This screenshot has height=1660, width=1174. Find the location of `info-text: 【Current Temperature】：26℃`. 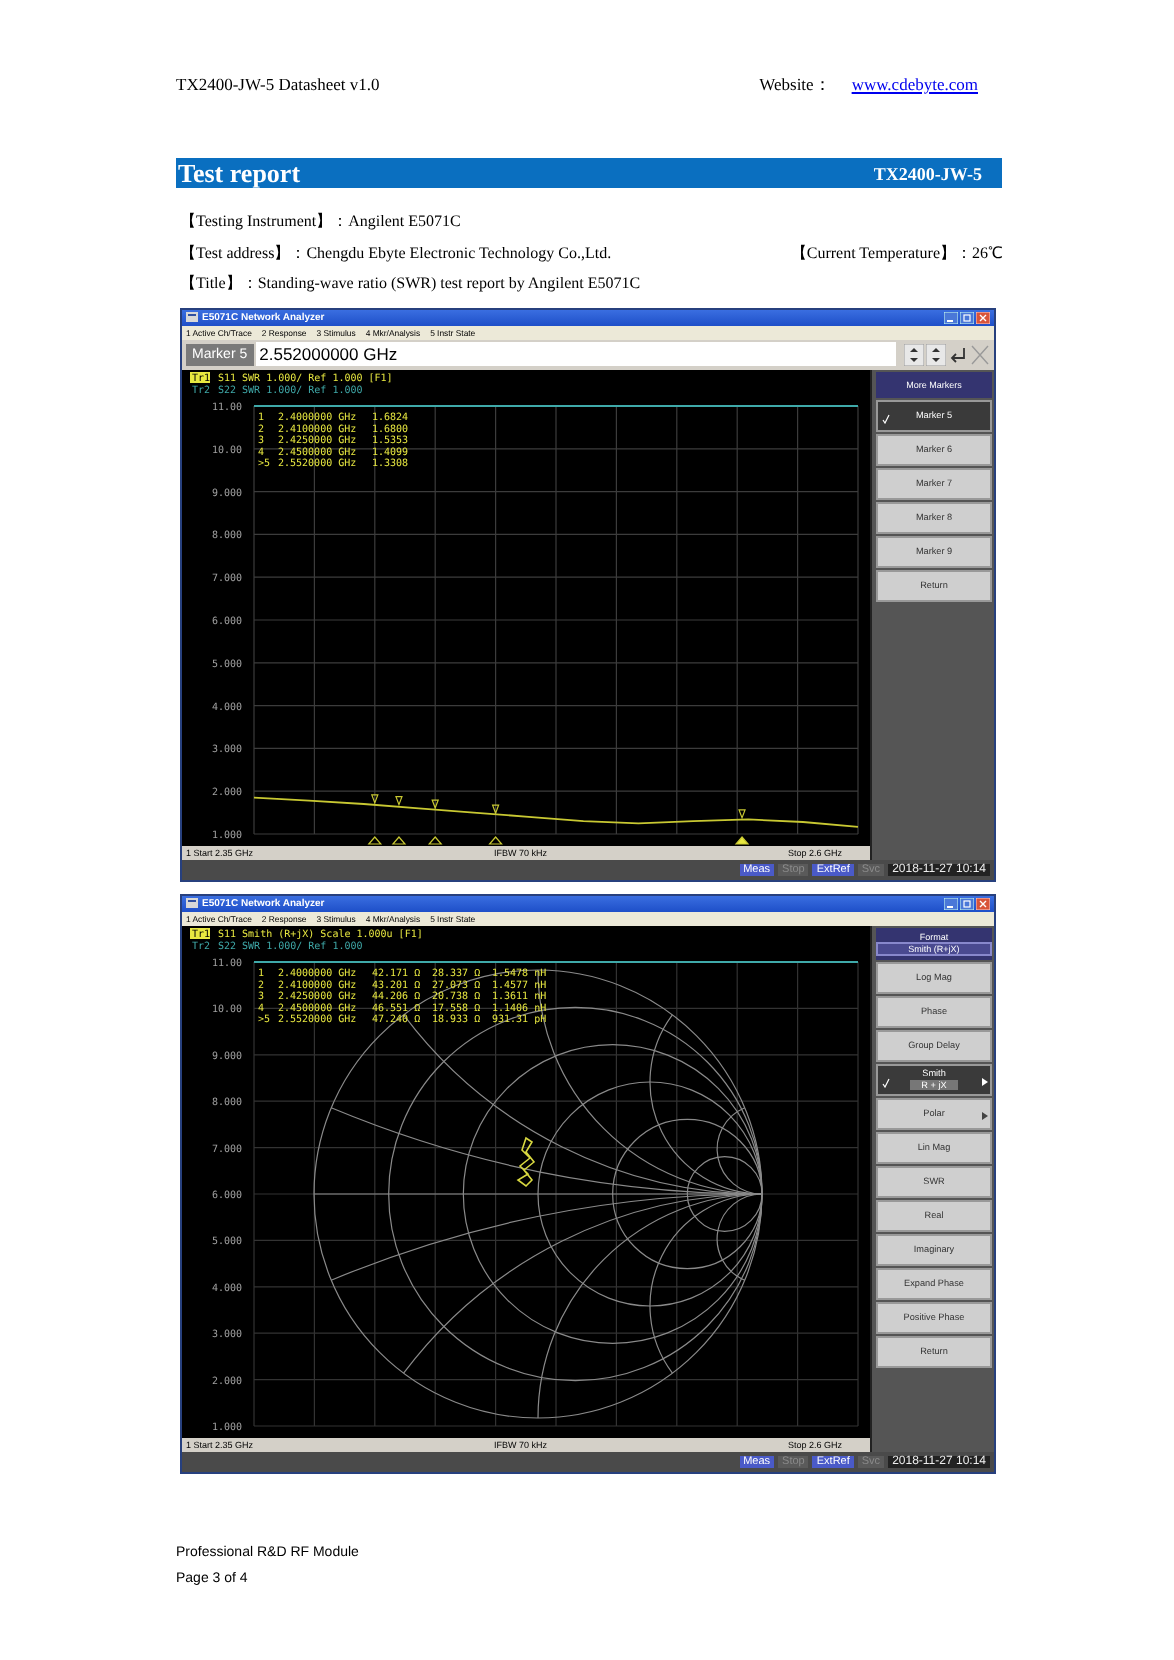

info-text: 【Current Temperature】：26℃ is located at coordinates (896, 252).